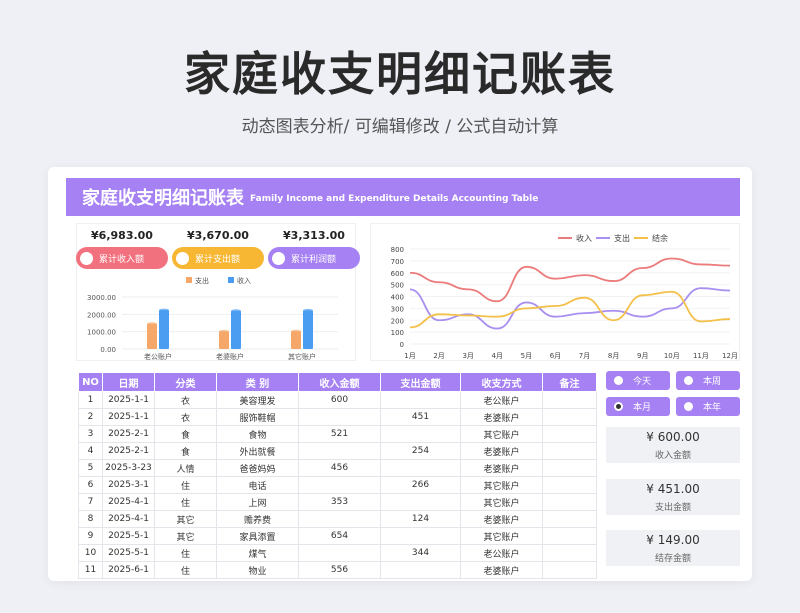 The width and height of the screenshot is (800, 613). What do you see at coordinates (638, 380) in the screenshot?
I see `period-option-today: 今天` at bounding box center [638, 380].